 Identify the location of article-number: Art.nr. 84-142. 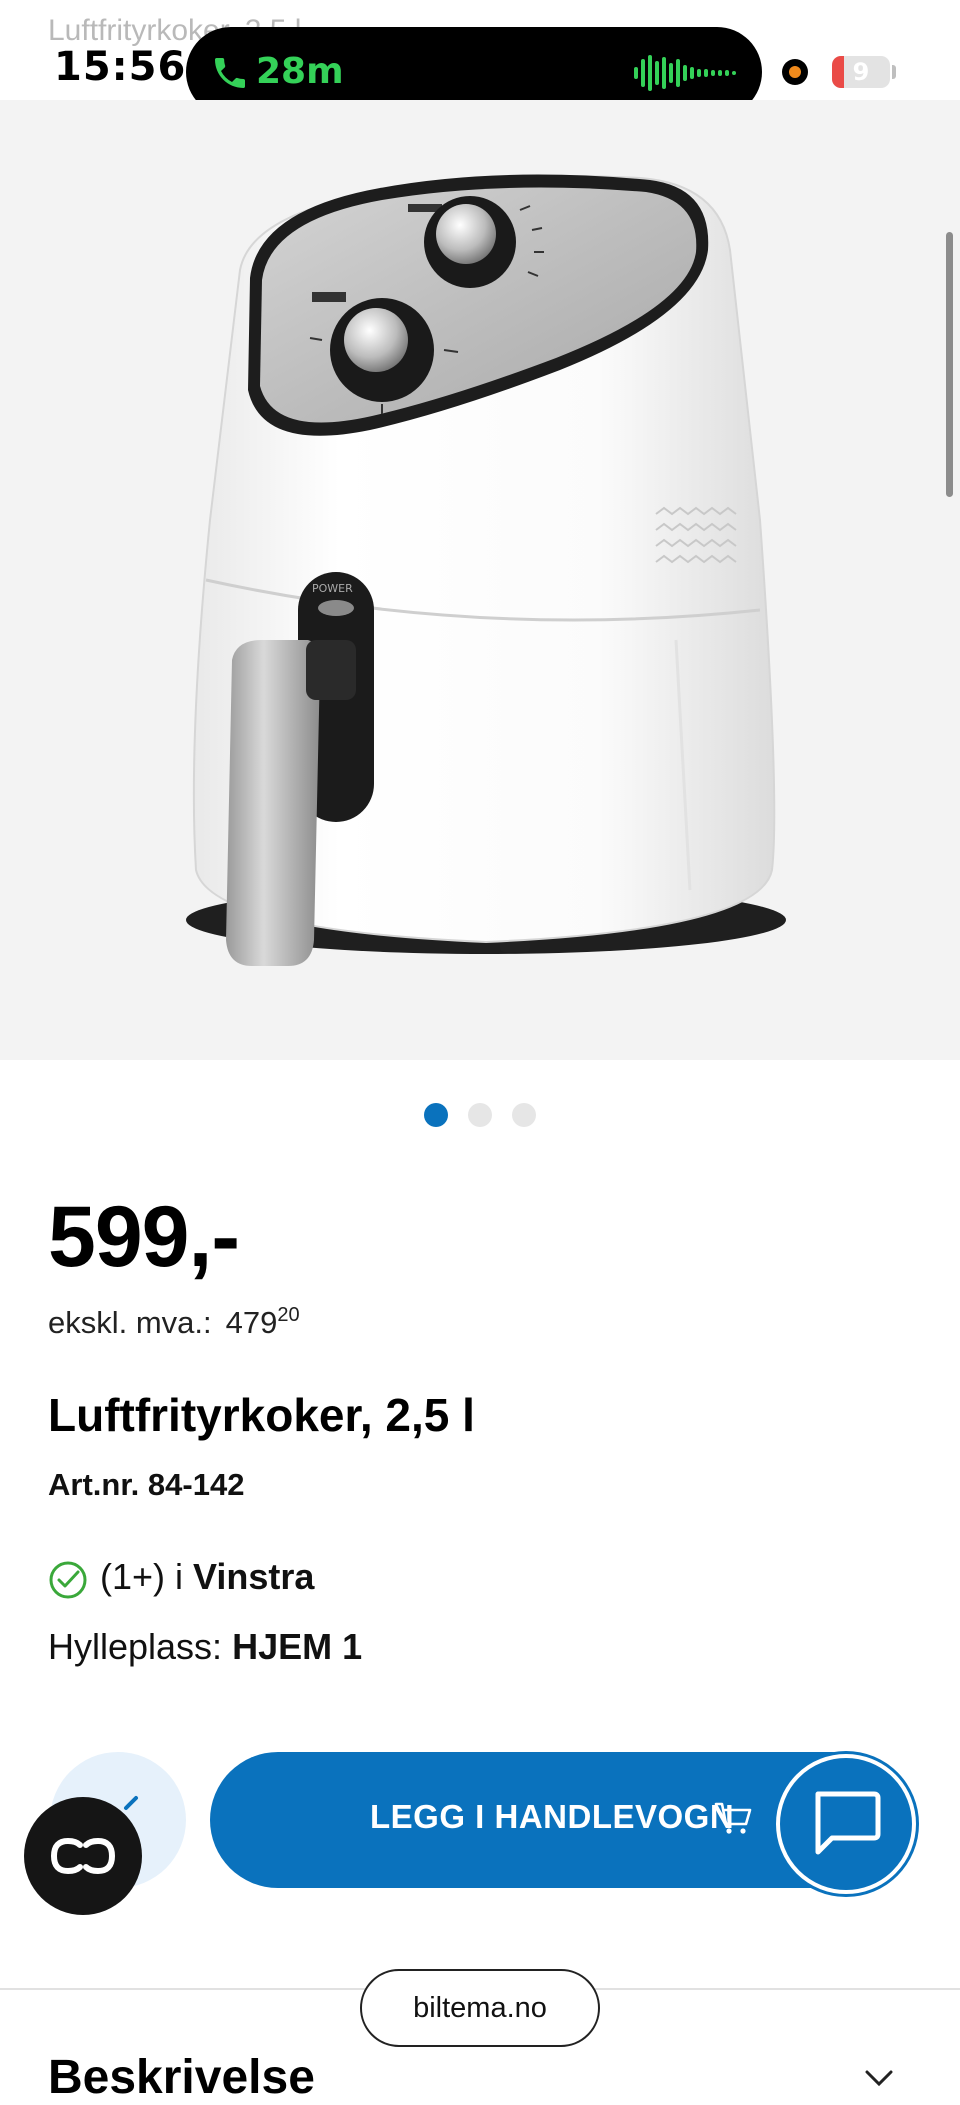
(146, 1484).